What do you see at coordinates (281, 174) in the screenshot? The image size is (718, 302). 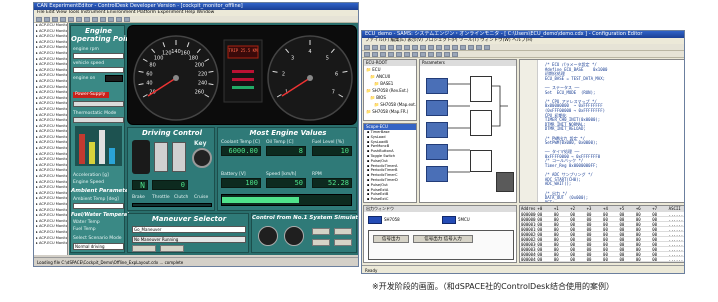 I see `ev-label-5: Speed [km/h]` at bounding box center [281, 174].